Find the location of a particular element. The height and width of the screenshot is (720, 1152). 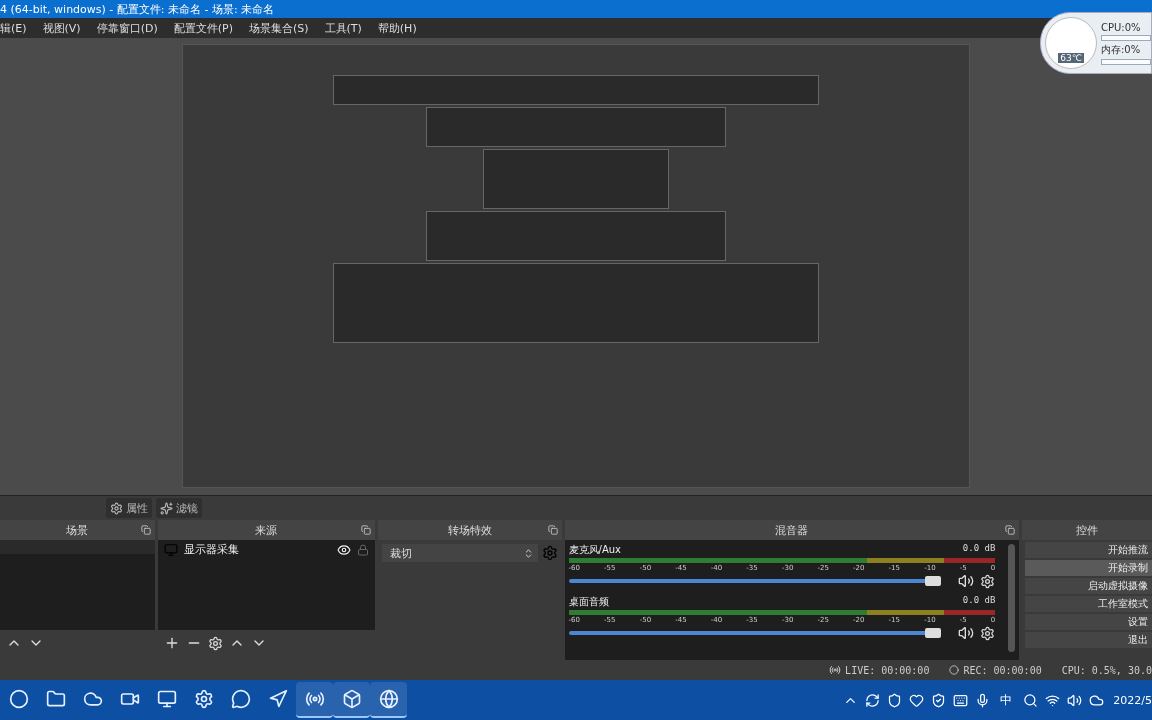

rec-timer: REC: 00:00:00 is located at coordinates (1002, 670).